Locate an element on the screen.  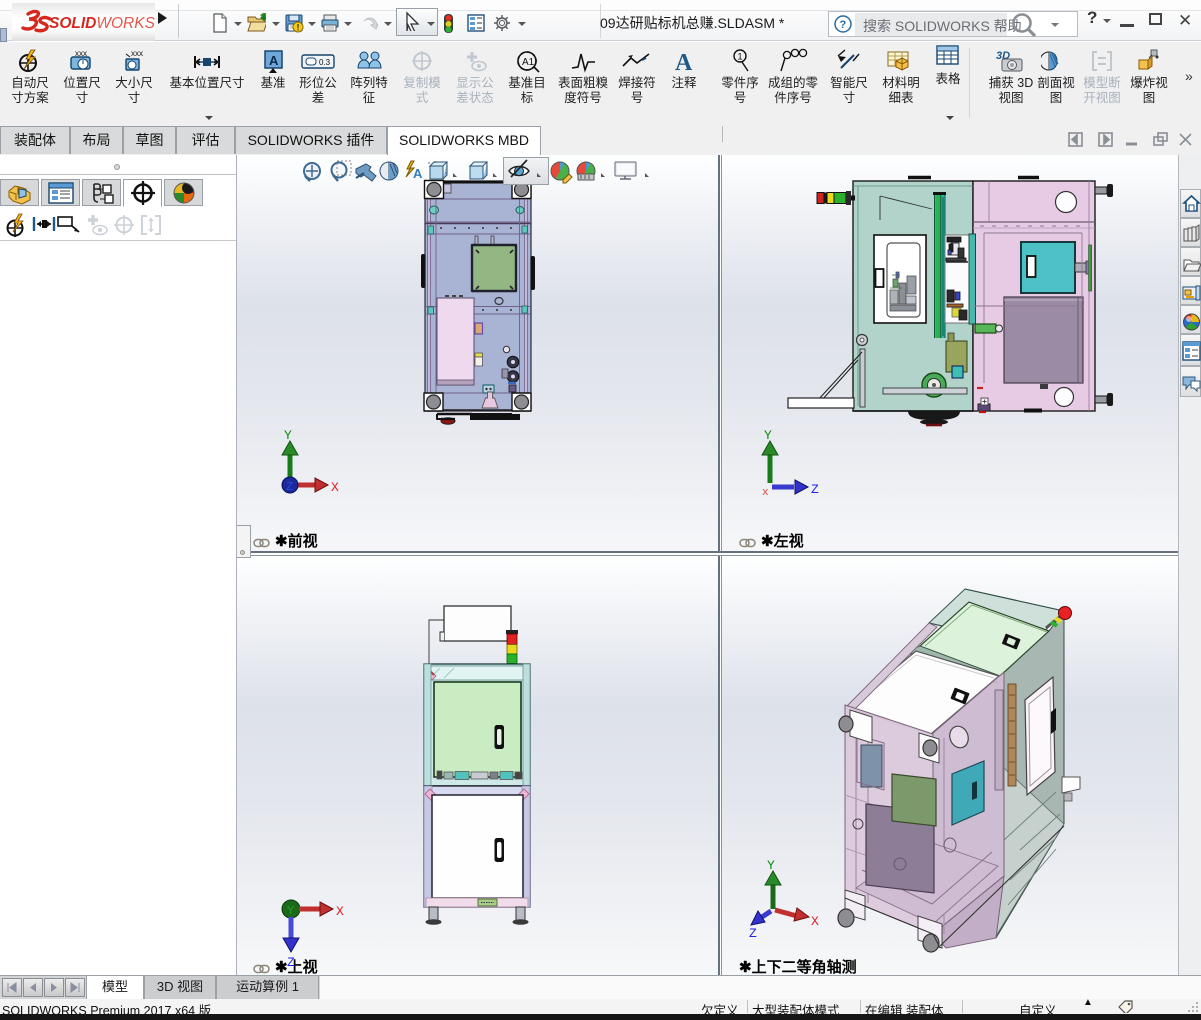
svg-text: A1 is located at coordinates (528, 62).